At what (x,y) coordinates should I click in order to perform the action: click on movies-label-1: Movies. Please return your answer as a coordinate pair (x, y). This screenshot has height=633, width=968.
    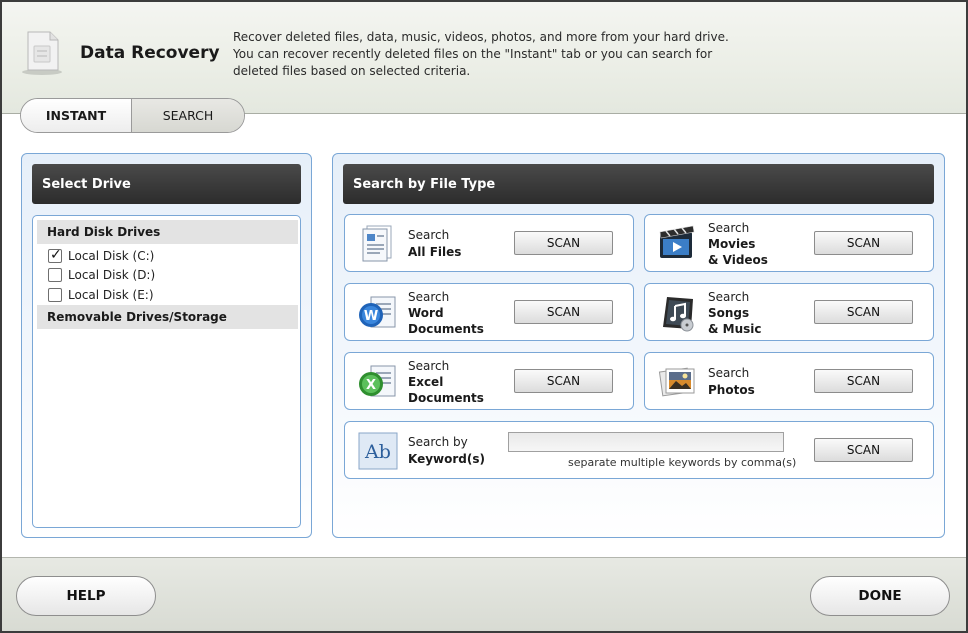
    Looking at the image, I should click on (732, 244).